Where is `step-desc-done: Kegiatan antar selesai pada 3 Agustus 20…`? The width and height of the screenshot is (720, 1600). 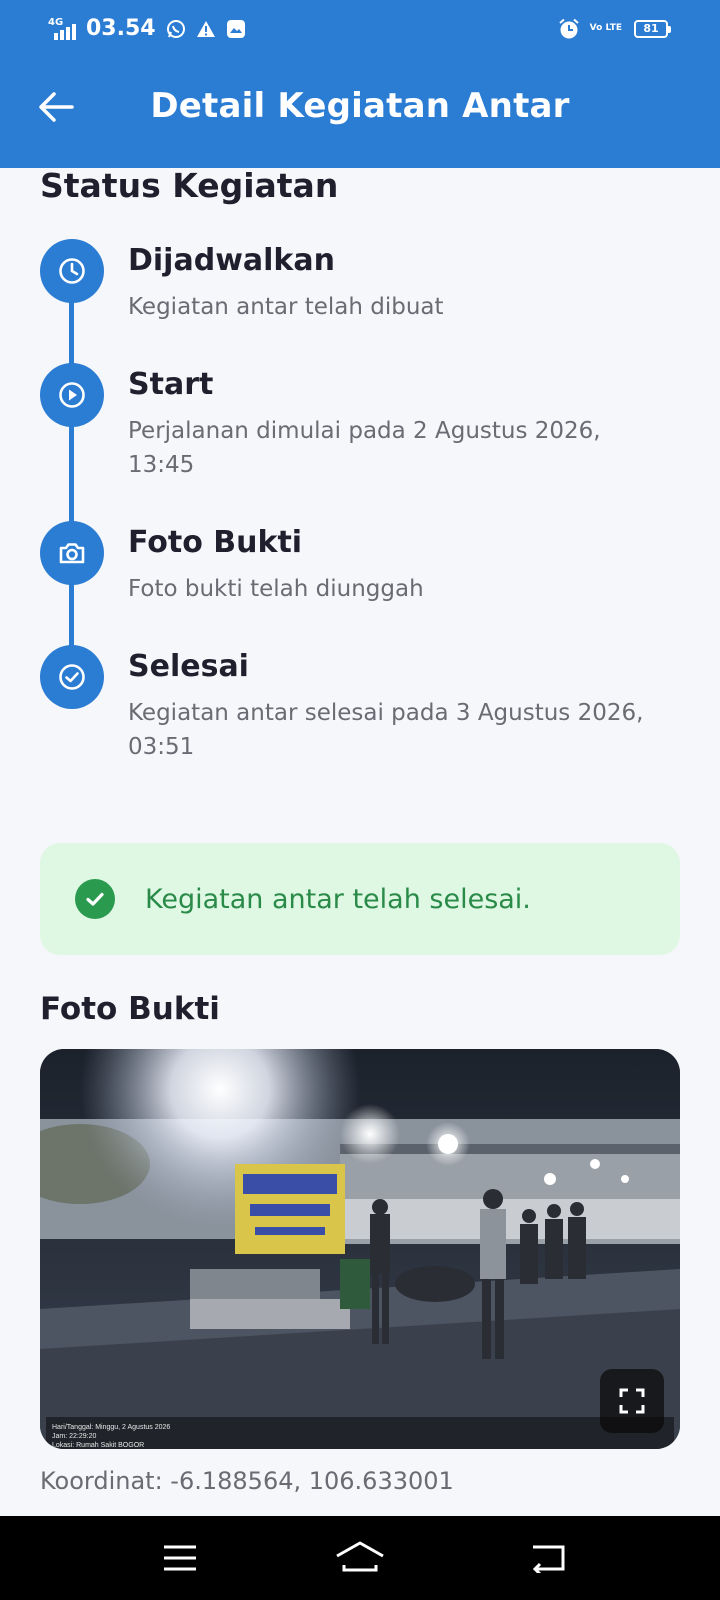
step-desc-done: Kegiatan antar selesai pada 3 Agustus 20… is located at coordinates (386, 730).